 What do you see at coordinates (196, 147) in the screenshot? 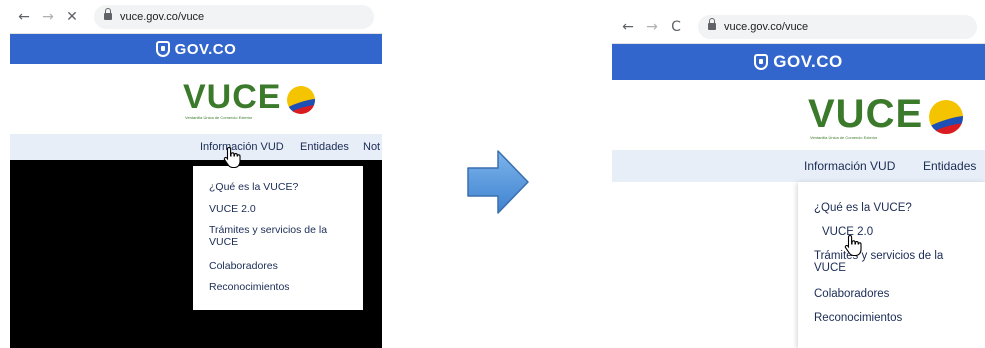
I see `main-nav: Información VUD Entidades Not` at bounding box center [196, 147].